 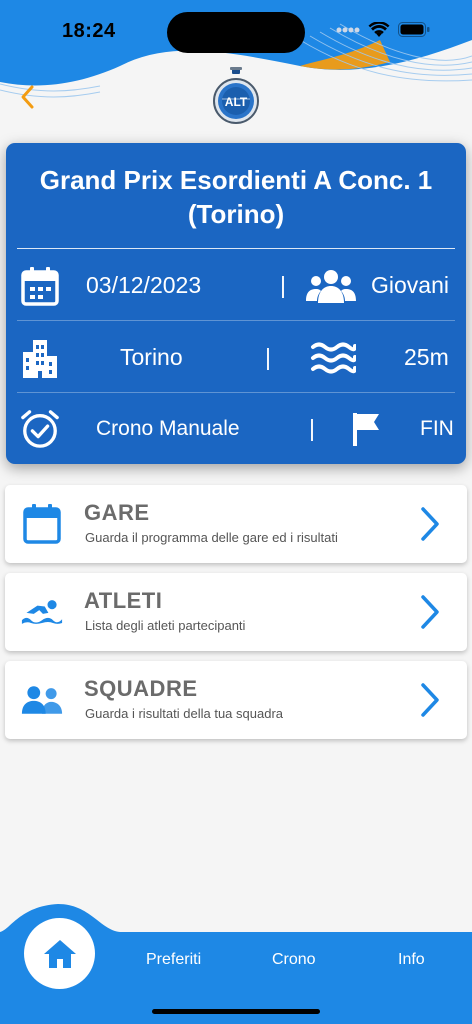 I want to click on menu-title: SQUADRE, so click(x=141, y=688).